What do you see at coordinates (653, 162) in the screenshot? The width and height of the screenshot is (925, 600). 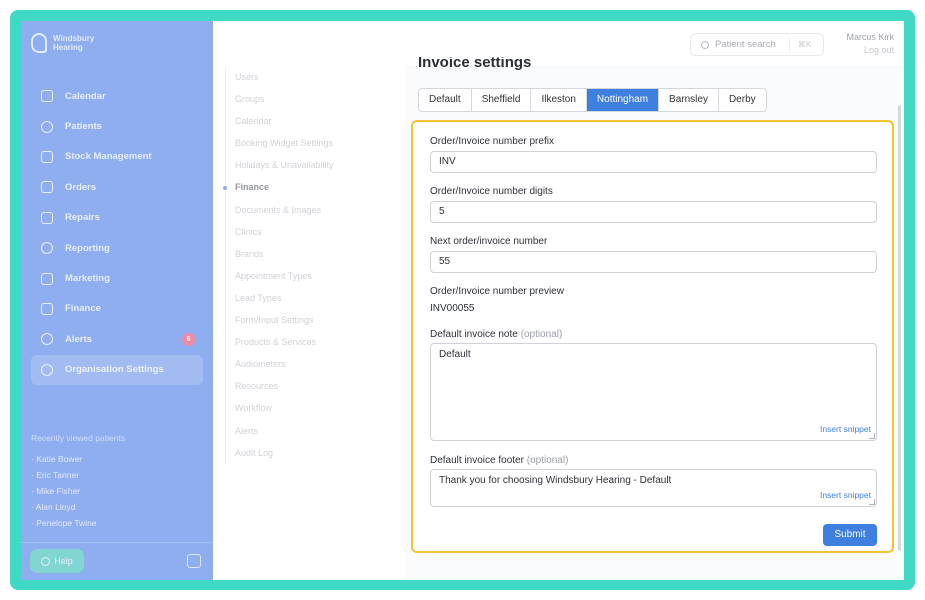 I see `prefix-input: INV` at bounding box center [653, 162].